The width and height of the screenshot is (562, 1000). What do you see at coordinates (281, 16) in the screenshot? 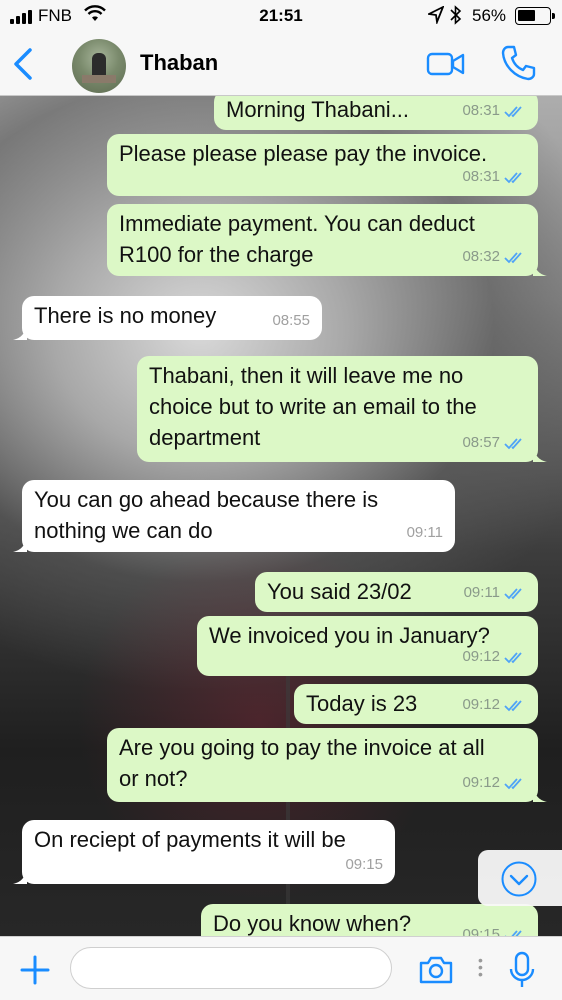
I see `status-bar: FNB 21:51 56%` at bounding box center [281, 16].